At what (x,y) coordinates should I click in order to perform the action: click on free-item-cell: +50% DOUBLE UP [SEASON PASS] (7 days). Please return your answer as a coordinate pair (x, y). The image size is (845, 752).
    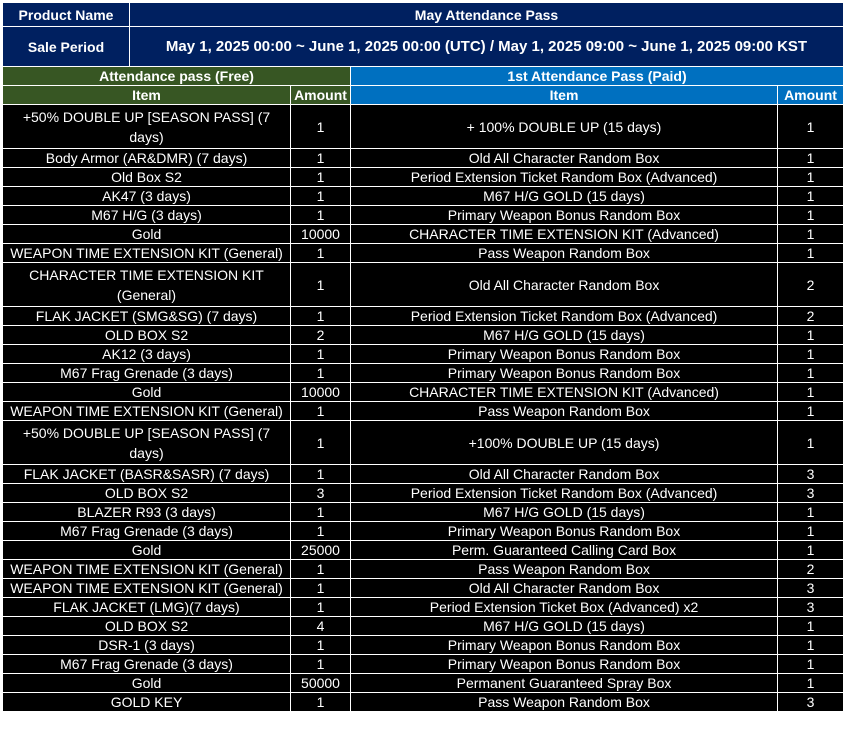
    Looking at the image, I should click on (146, 442).